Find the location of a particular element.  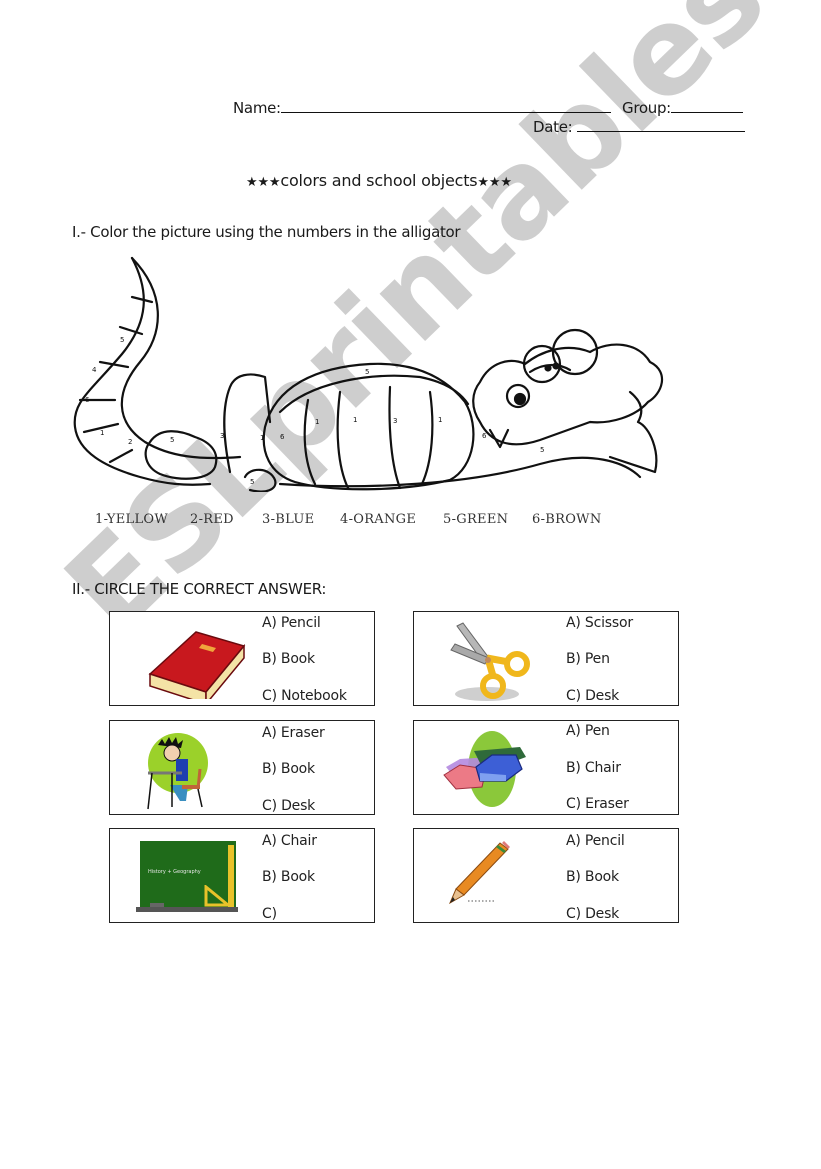

date-blank is located at coordinates (660, 124).